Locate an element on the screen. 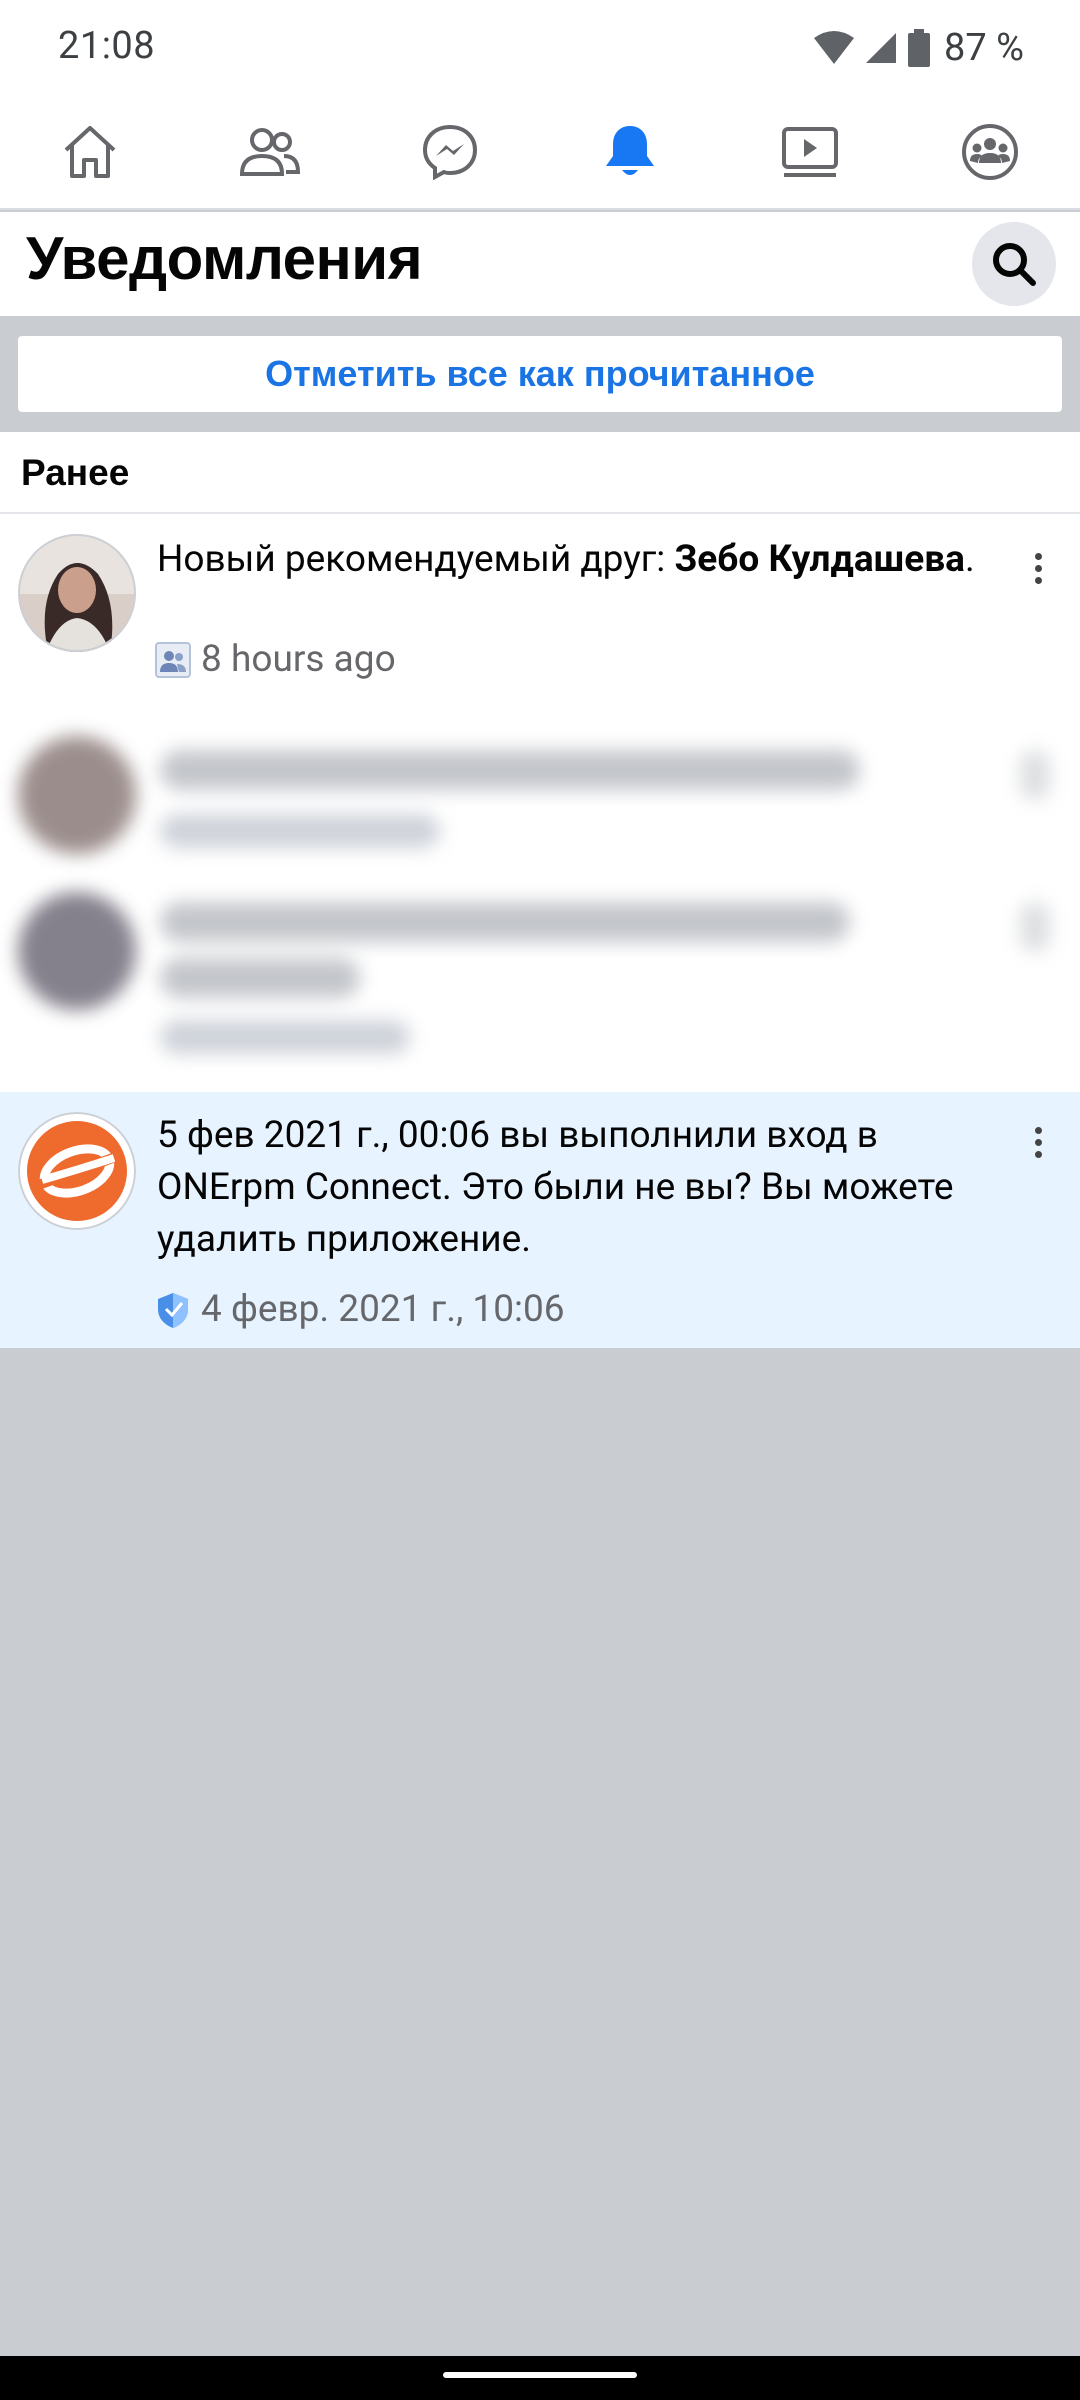 The height and width of the screenshot is (2400, 1080). onerpm-logo-icon is located at coordinates (77, 1171).